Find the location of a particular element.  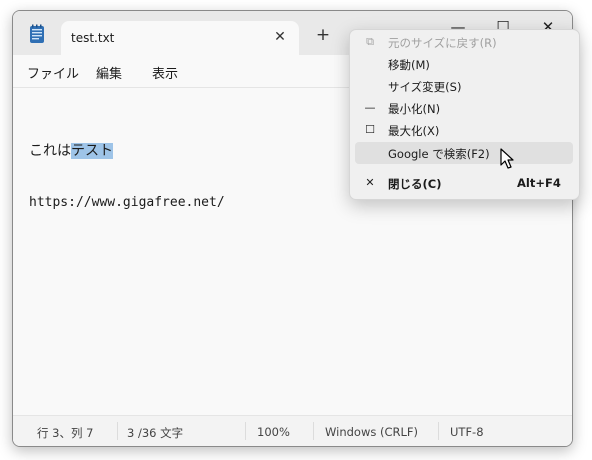

menu-item-minimize: — 最小化(N) is located at coordinates (464, 108).